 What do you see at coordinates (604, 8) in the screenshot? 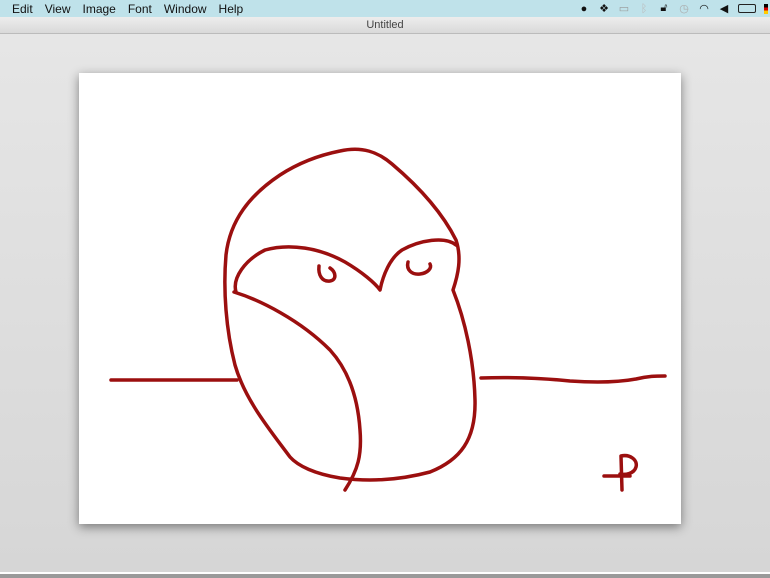
I see `dropbox-icon: ❖` at bounding box center [604, 8].